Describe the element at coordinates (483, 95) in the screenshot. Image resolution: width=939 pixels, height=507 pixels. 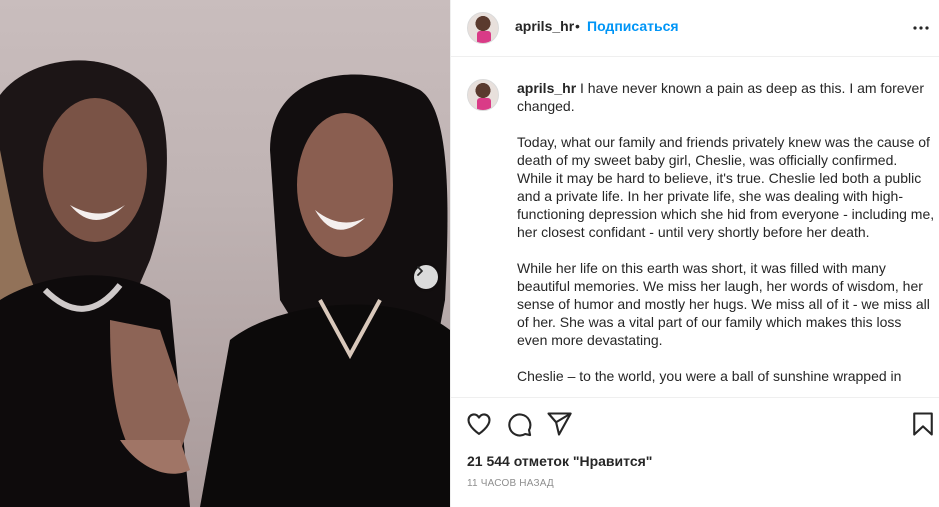
I see `caption-avatar` at that location.